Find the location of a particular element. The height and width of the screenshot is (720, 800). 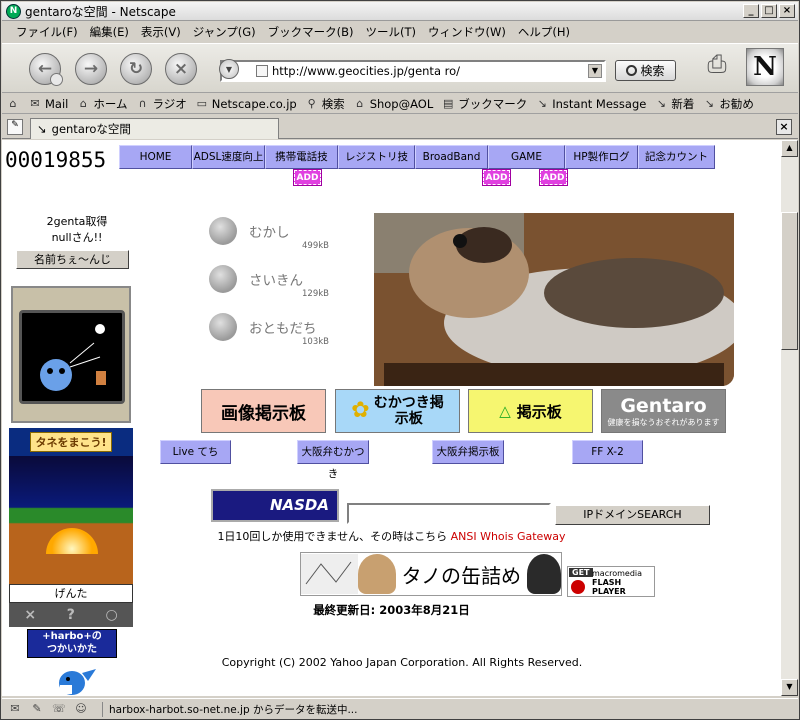

manga-art-icon is located at coordinates (329, 574).